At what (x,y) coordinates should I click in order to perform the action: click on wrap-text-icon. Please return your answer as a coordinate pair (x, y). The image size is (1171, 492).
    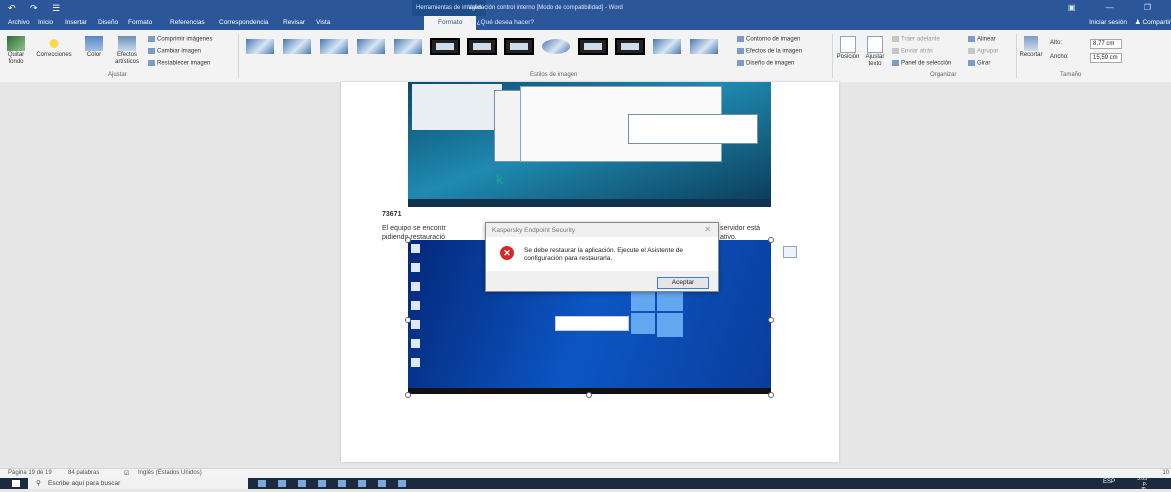
    Looking at the image, I should click on (875, 44).